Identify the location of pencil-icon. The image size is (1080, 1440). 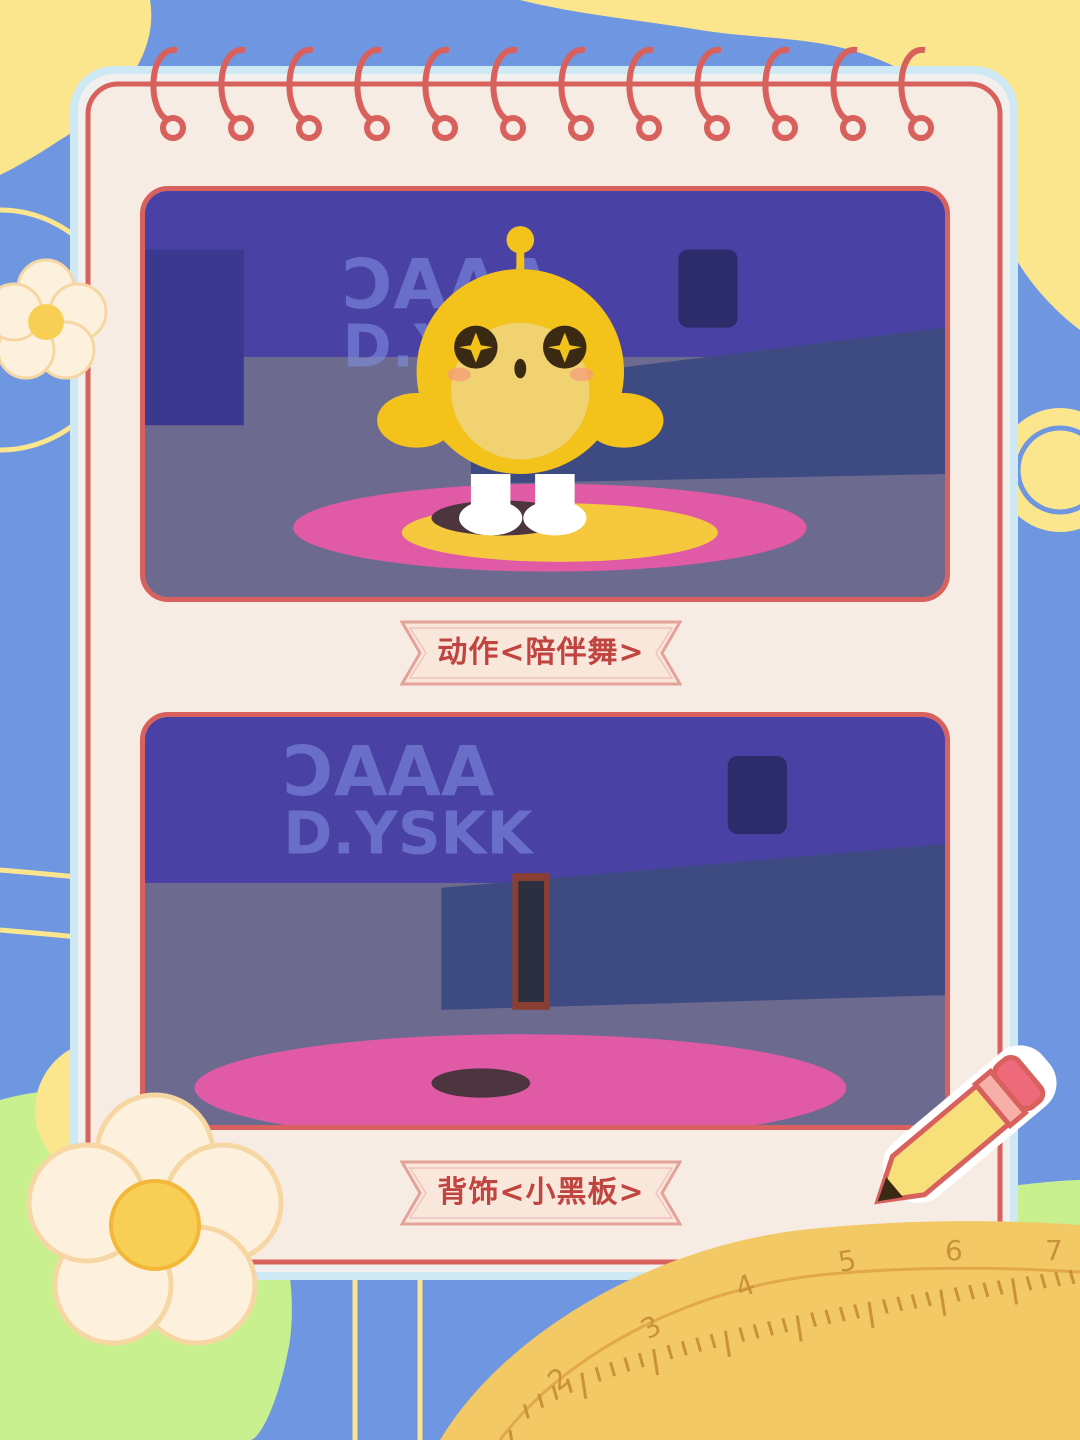
(965, 1125).